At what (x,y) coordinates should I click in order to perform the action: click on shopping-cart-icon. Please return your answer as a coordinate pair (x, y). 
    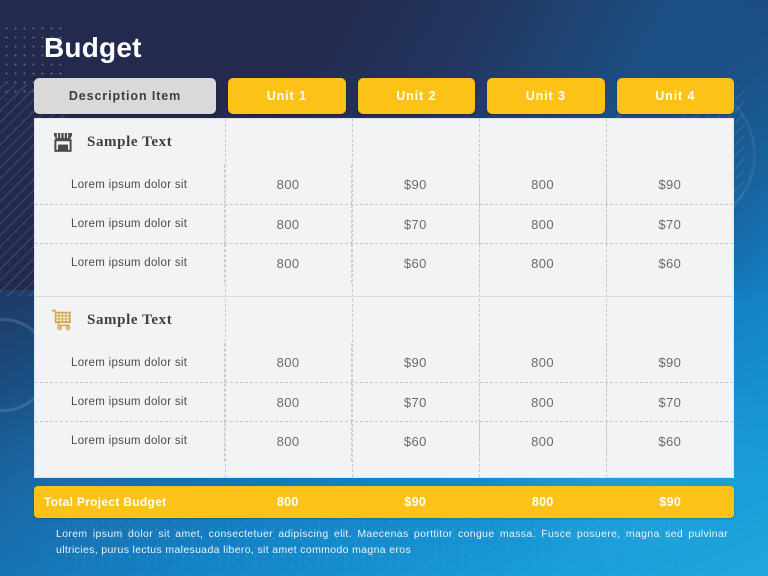
    Looking at the image, I should click on (63, 320).